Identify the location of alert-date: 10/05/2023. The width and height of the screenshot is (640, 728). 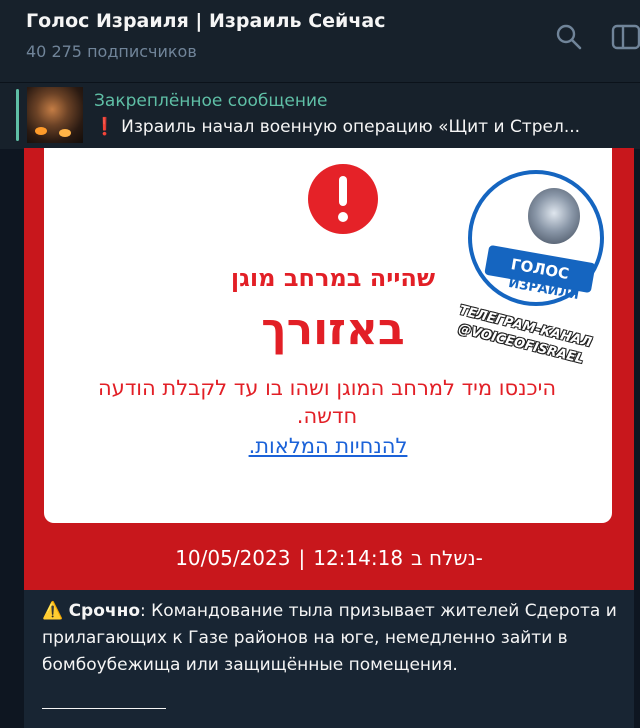
(233, 558).